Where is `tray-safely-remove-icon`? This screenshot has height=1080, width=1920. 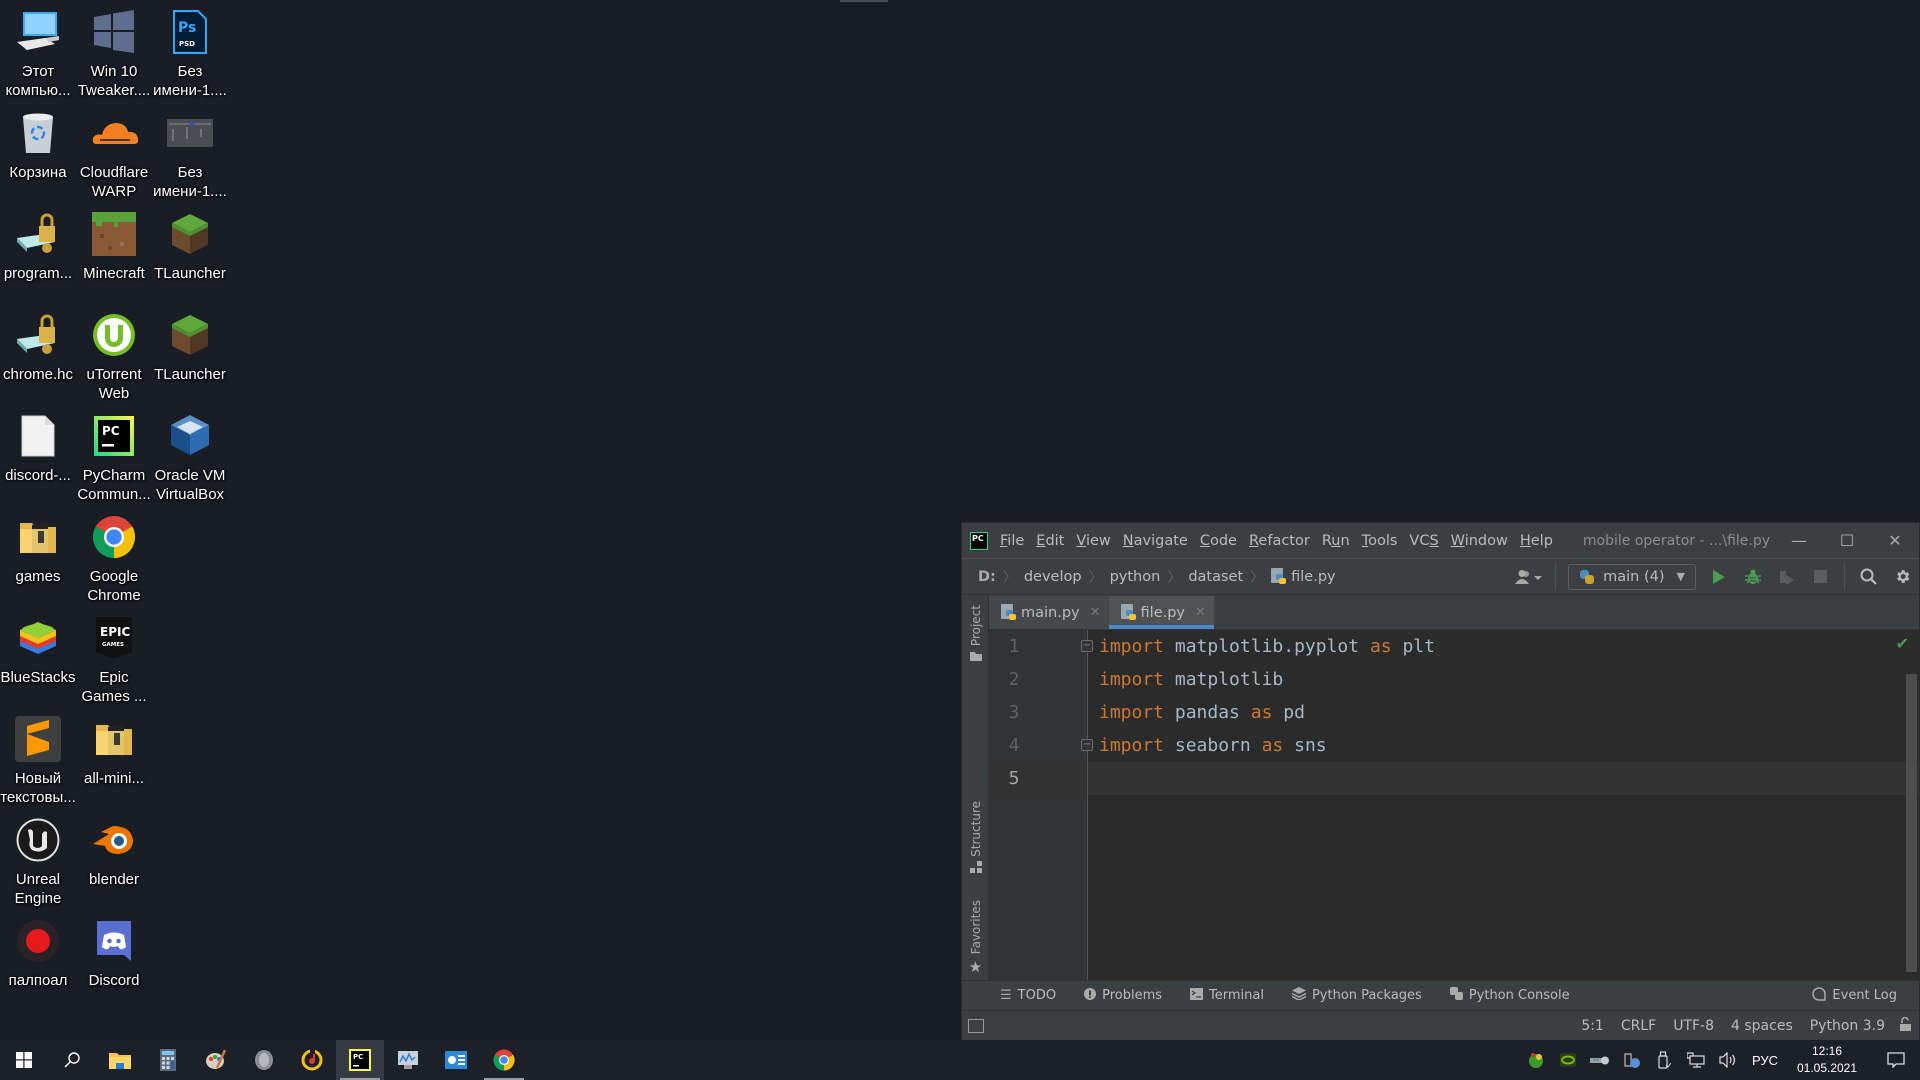 tray-safely-remove-icon is located at coordinates (1664, 1060).